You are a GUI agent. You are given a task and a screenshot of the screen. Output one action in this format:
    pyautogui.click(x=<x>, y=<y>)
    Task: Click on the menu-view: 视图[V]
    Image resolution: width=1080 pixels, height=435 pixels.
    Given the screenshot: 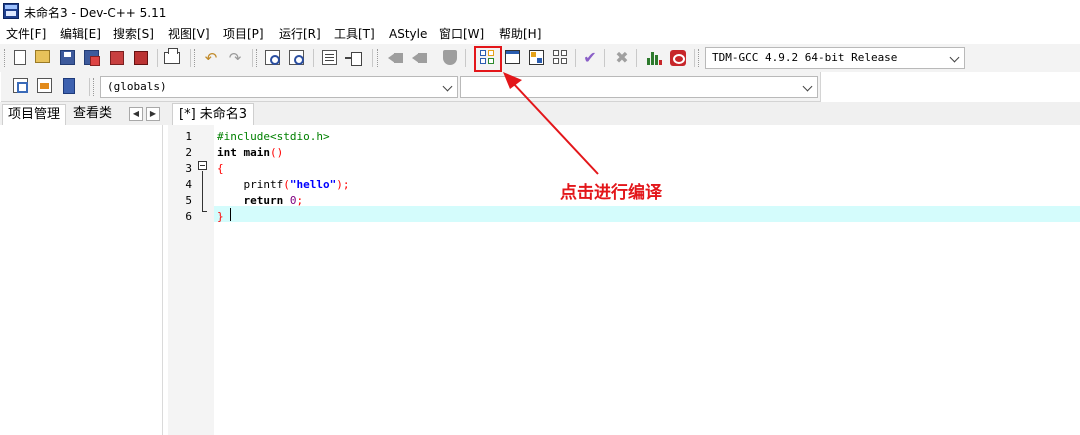 What is the action you would take?
    pyautogui.click(x=189, y=34)
    